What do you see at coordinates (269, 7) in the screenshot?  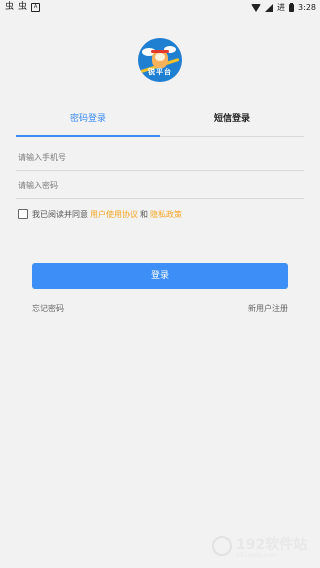 I see `signal-icon` at bounding box center [269, 7].